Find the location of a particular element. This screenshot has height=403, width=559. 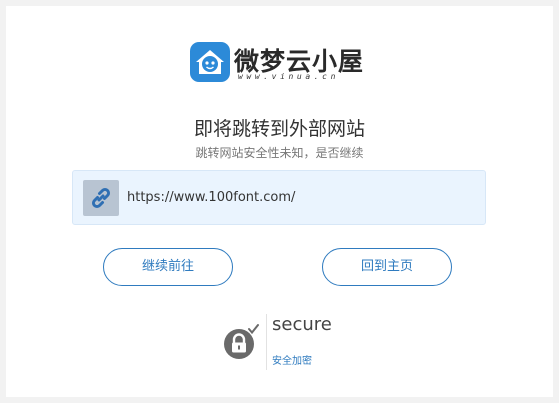

target-url-link: https://www.100font.com/ is located at coordinates (211, 197).